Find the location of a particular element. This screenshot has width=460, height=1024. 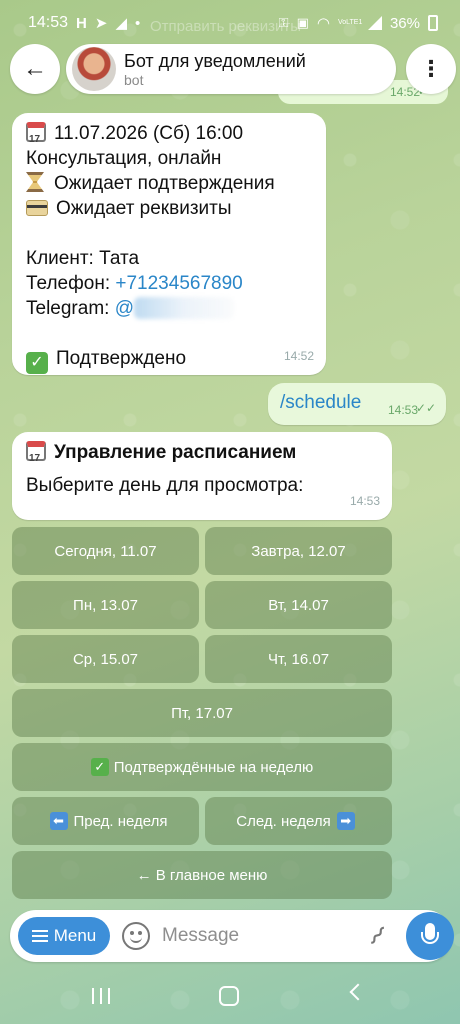

chat-subtitle: bot is located at coordinates (134, 80).